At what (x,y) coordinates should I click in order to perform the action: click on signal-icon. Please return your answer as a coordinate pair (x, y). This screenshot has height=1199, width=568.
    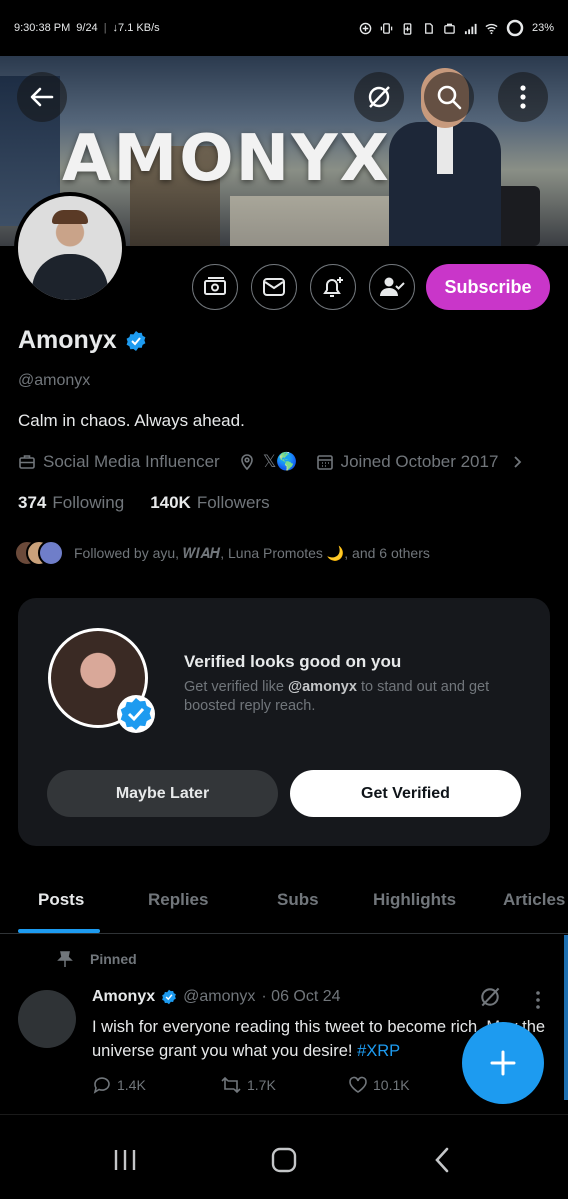
    Looking at the image, I should click on (470, 28).